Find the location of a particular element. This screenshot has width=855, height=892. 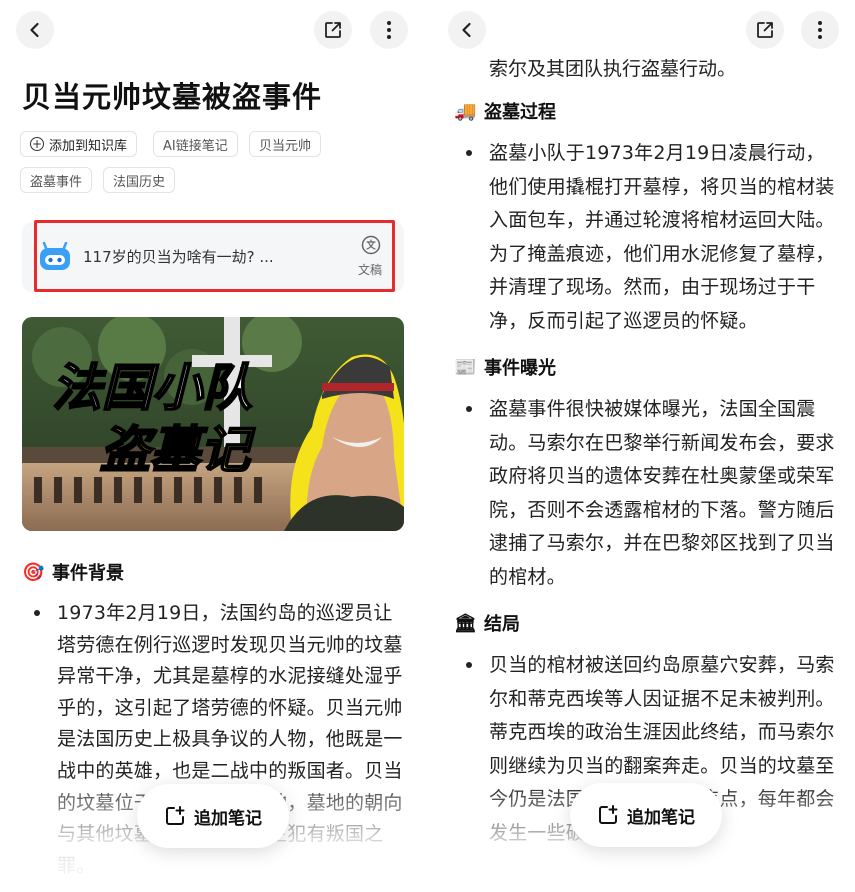

thumb-title-line1: 法国小队 is located at coordinates (152, 388).